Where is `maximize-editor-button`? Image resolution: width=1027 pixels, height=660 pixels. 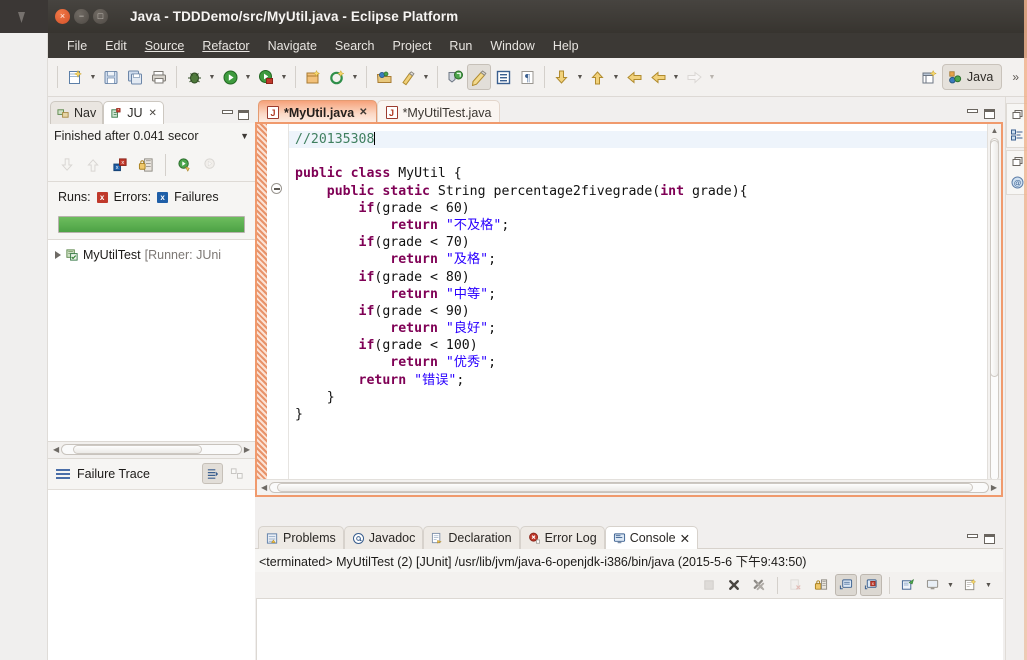
maximize-editor-button is located at coordinates (989, 114).